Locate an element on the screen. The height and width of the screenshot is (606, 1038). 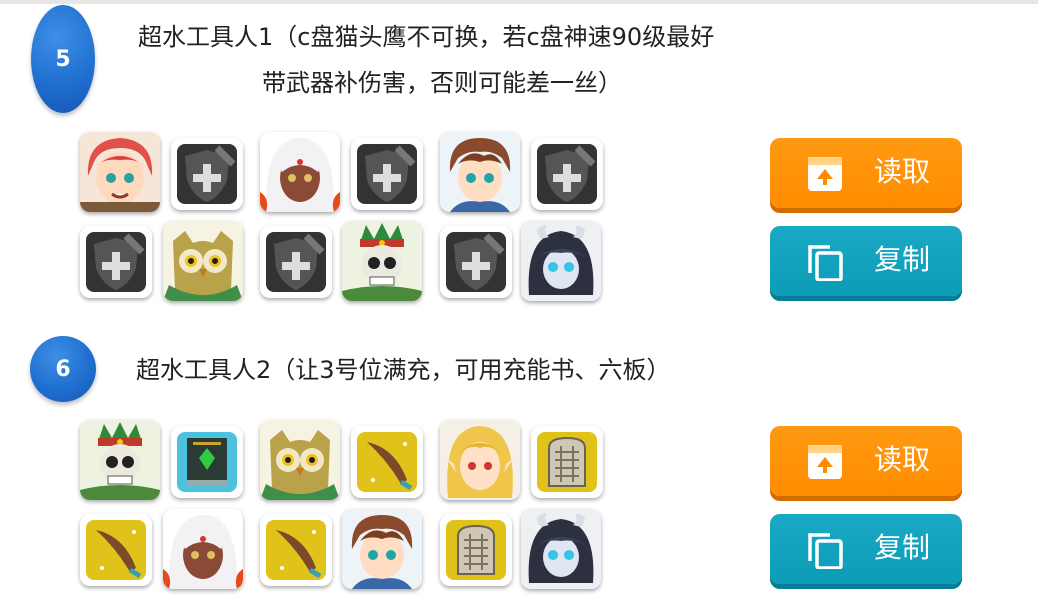
team-number-badge: 5 is located at coordinates (63, 59).